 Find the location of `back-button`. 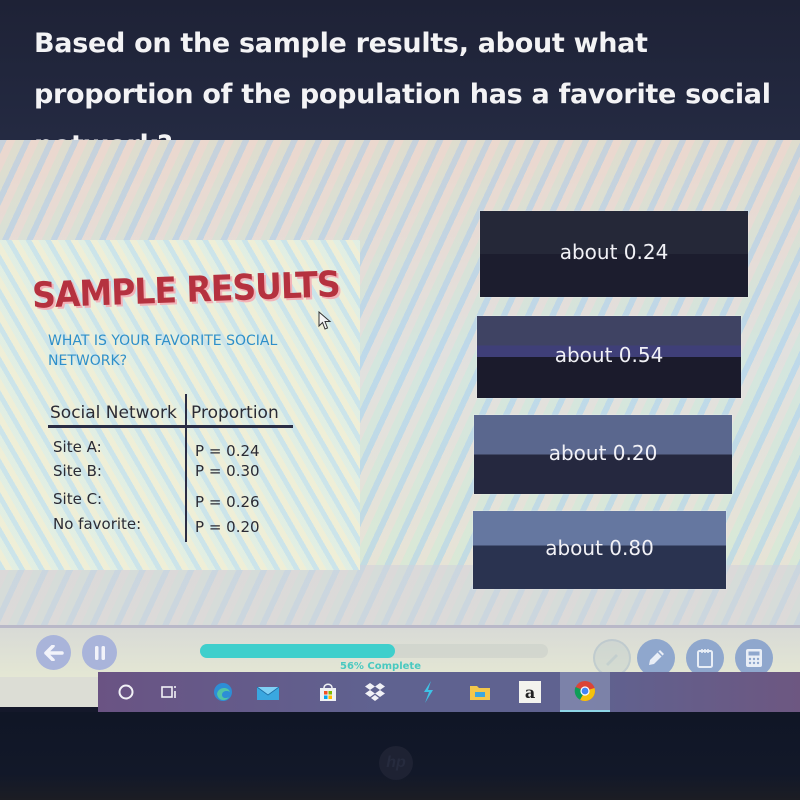

back-button is located at coordinates (53, 652).